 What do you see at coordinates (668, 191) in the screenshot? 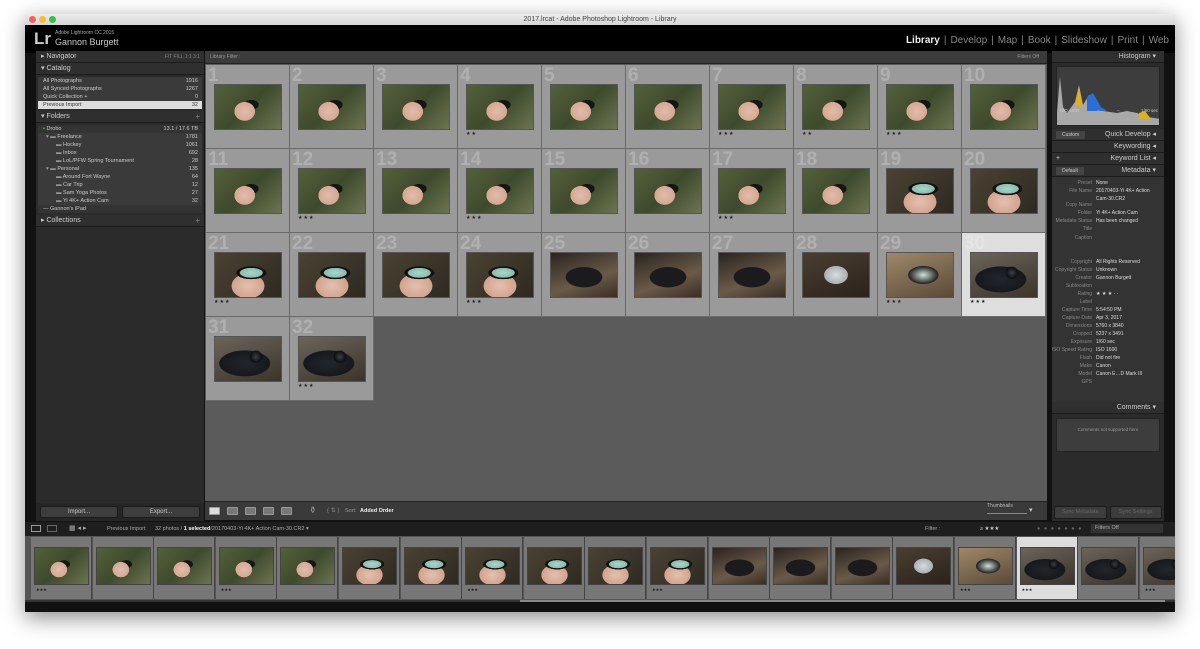
I see `grid-cell: 16` at bounding box center [668, 191].